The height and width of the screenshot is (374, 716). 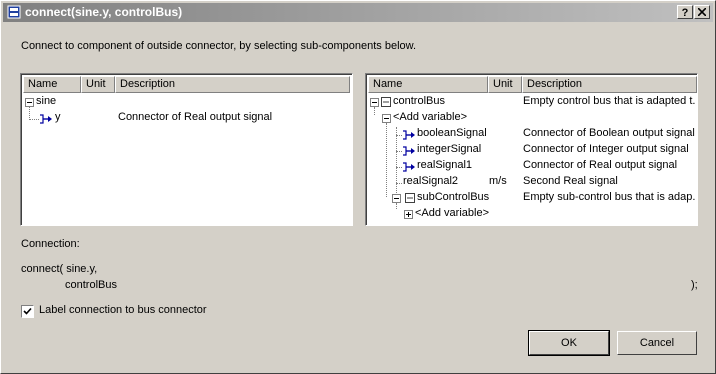 I want to click on right-col-description: Description, so click(x=609, y=84).